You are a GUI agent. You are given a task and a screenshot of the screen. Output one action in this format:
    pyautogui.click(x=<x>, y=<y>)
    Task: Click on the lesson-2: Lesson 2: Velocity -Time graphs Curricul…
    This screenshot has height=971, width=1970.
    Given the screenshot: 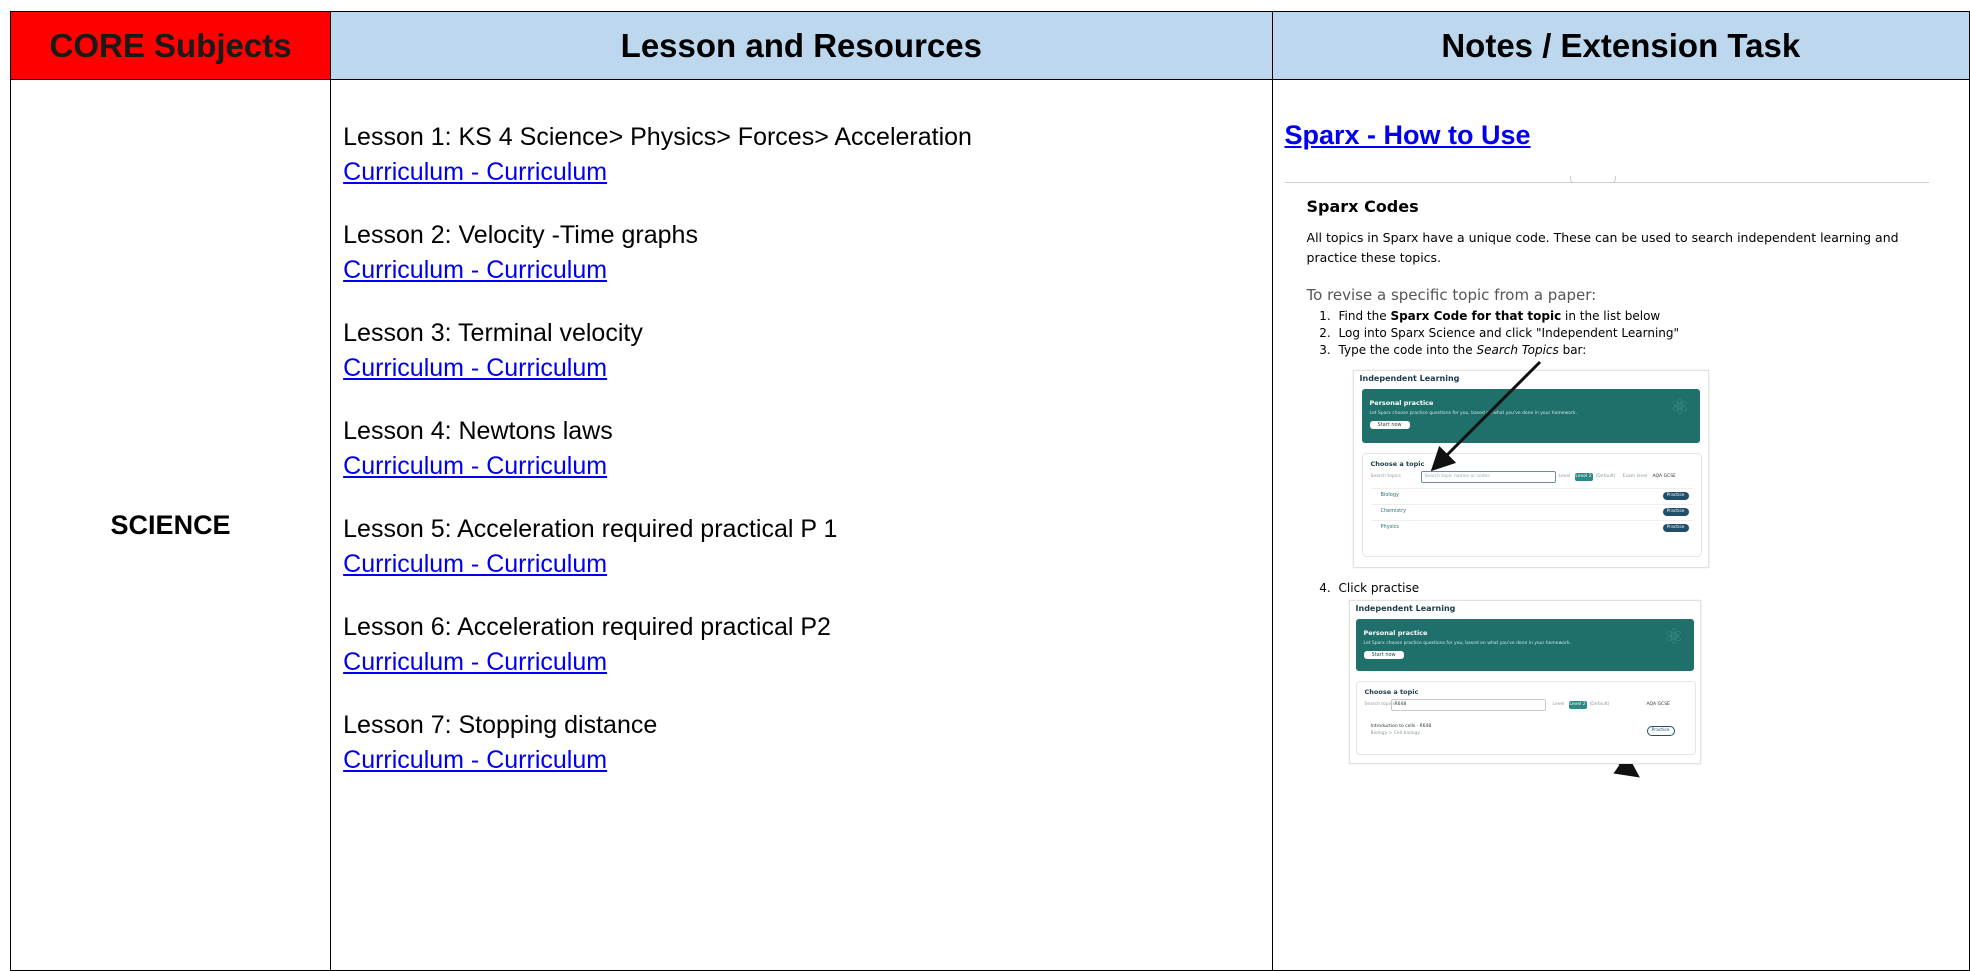 What is the action you would take?
    pyautogui.click(x=807, y=253)
    